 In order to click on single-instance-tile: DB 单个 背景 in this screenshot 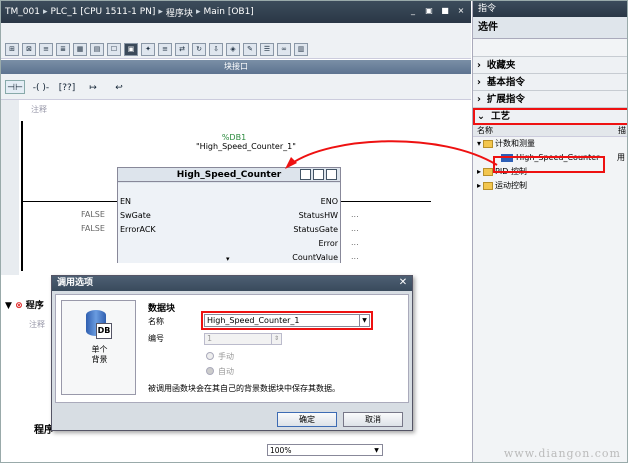, I will do `click(98, 347)`.